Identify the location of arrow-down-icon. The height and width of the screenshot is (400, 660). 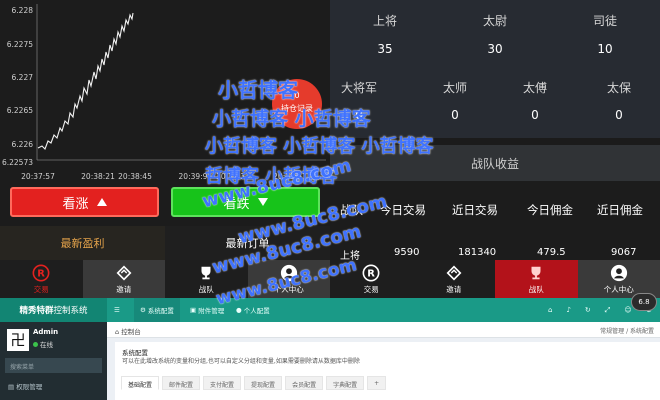
(262, 202).